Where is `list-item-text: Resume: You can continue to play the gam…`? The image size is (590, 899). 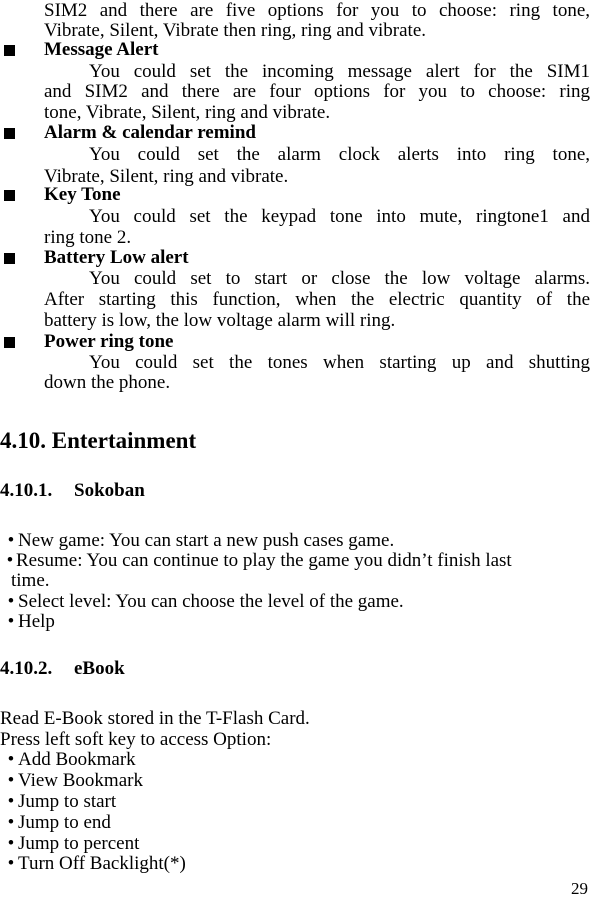 list-item-text: Resume: You can continue to play the gam… is located at coordinates (264, 560).